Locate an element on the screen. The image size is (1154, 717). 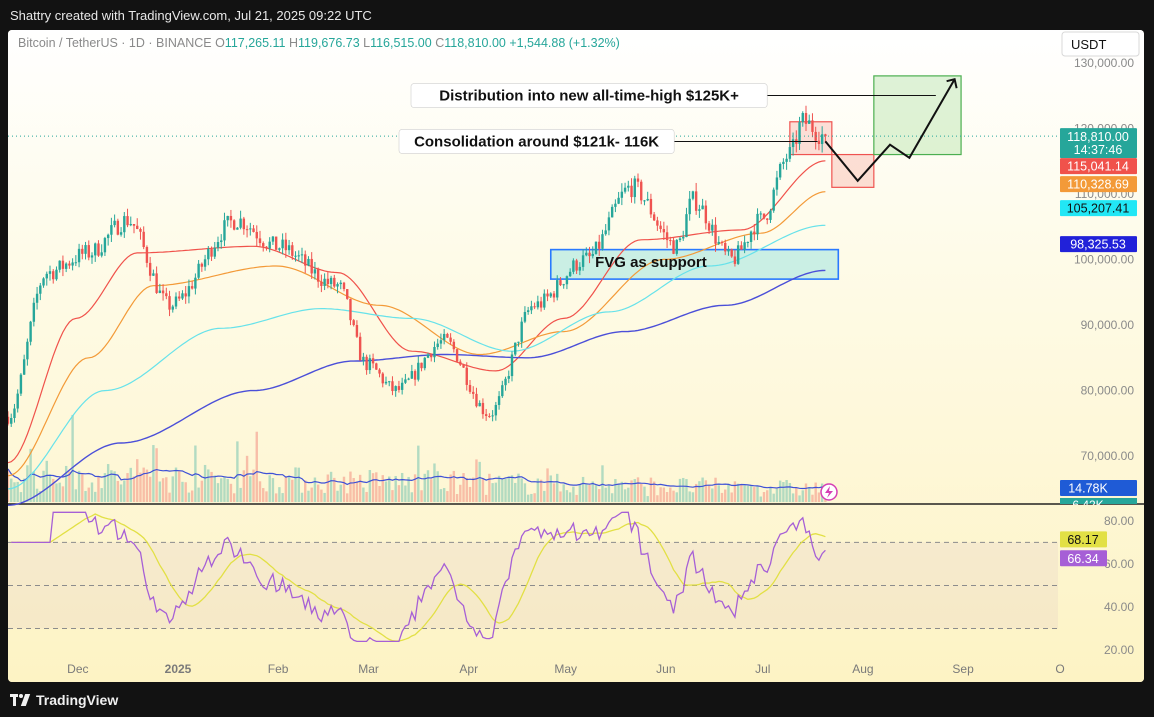
close-value: 118,810.00 is located at coordinates (476, 43).